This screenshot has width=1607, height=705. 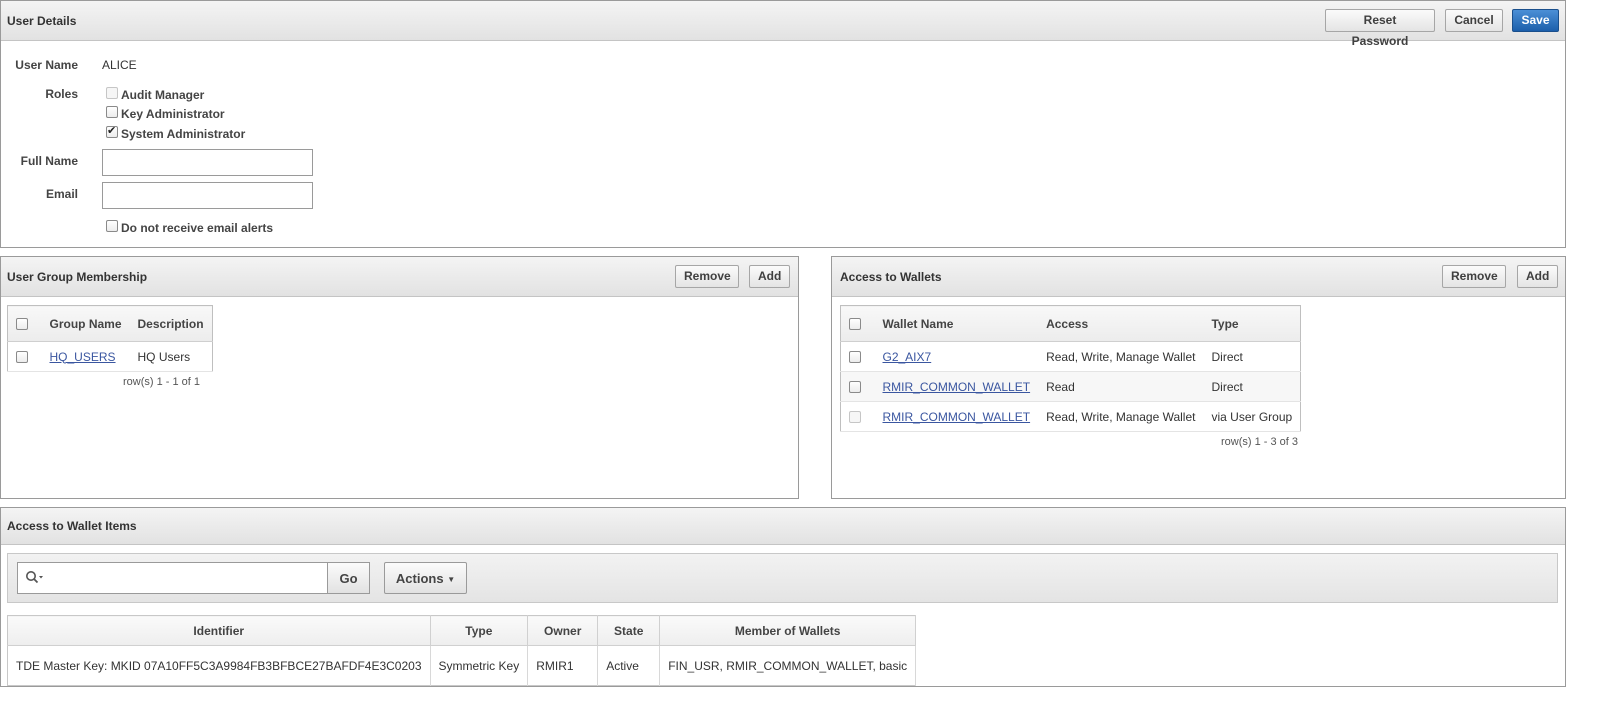 What do you see at coordinates (788, 665) in the screenshot?
I see `member-of-wallets-cell: FIN_USR, RMIR_COMMON_WALLET, basic` at bounding box center [788, 665].